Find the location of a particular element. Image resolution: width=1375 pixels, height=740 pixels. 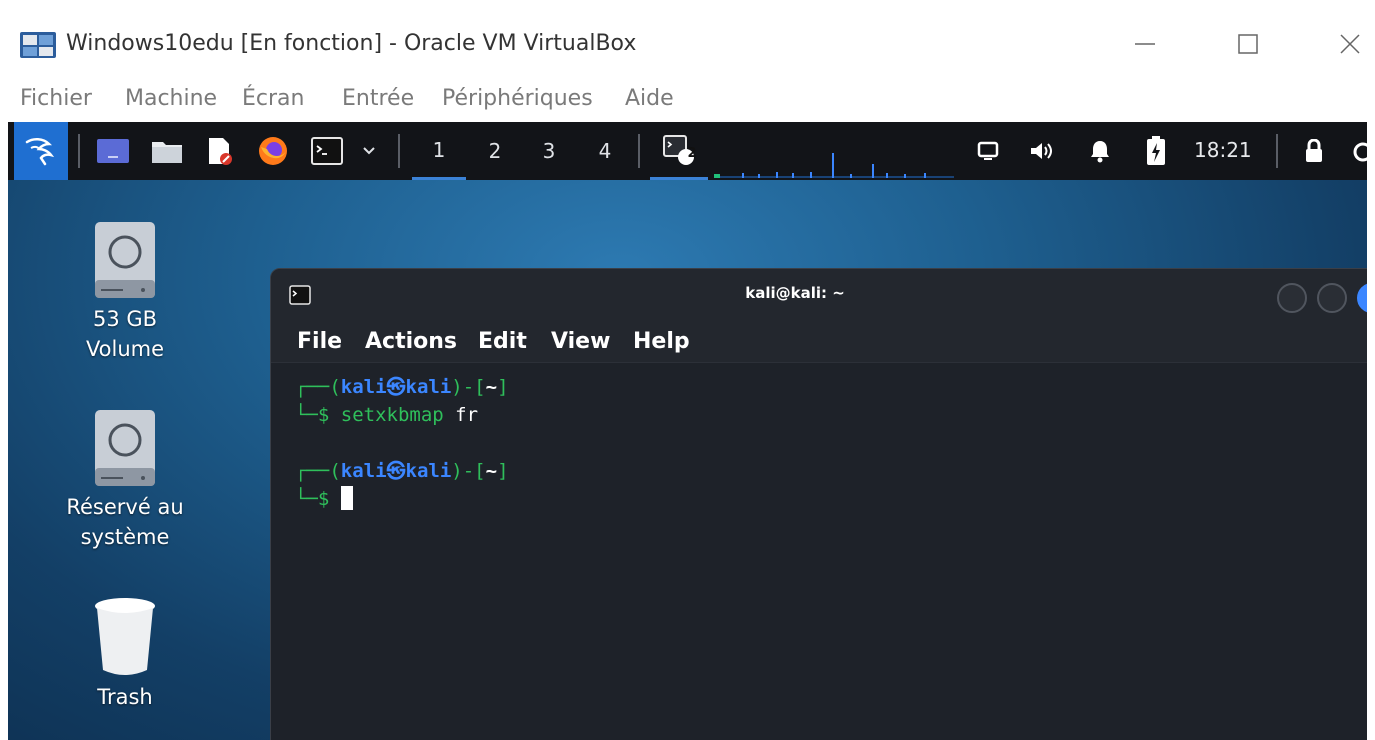

folder-icon is located at coordinates (167, 152).